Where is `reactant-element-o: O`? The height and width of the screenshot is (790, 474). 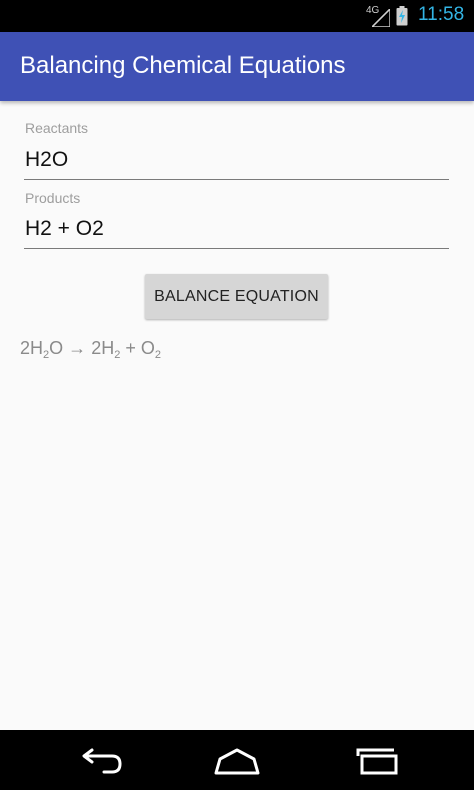
reactant-element-o: O is located at coordinates (56, 348).